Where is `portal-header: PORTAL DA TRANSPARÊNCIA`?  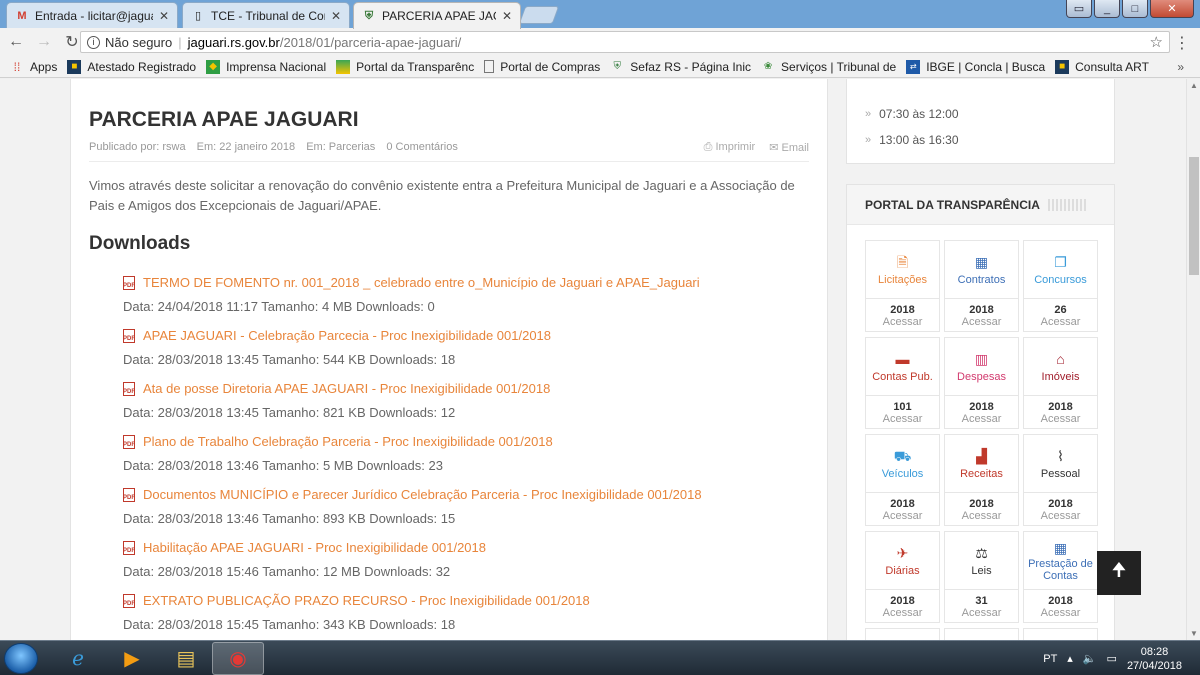
portal-header: PORTAL DA TRANSPARÊNCIA is located at coordinates (980, 205).